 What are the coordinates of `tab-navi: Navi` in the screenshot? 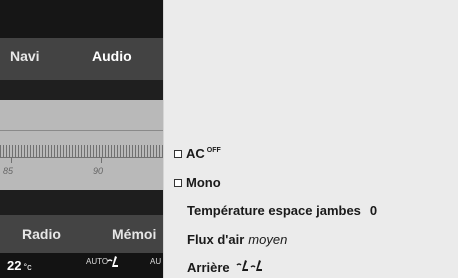 It's located at (25, 56).